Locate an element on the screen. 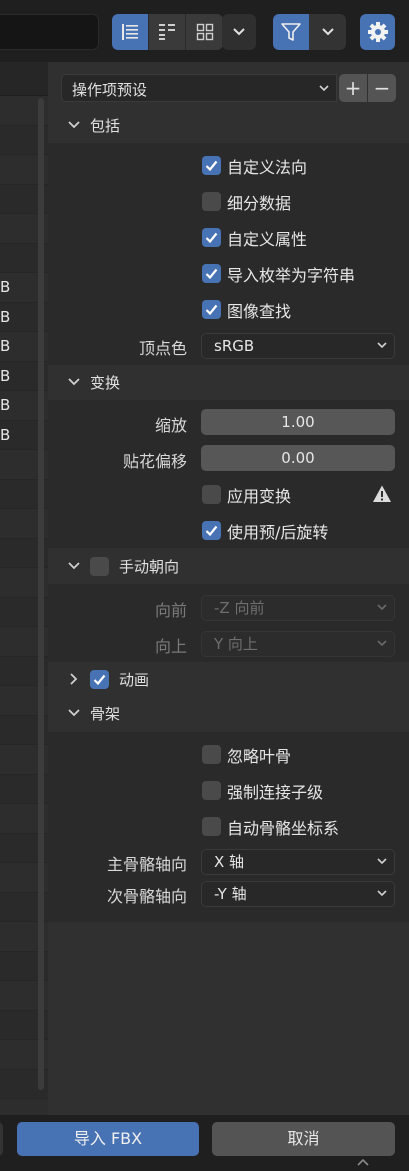 The image size is (409, 1171). armature-section-header: 骨架 is located at coordinates (93, 713).